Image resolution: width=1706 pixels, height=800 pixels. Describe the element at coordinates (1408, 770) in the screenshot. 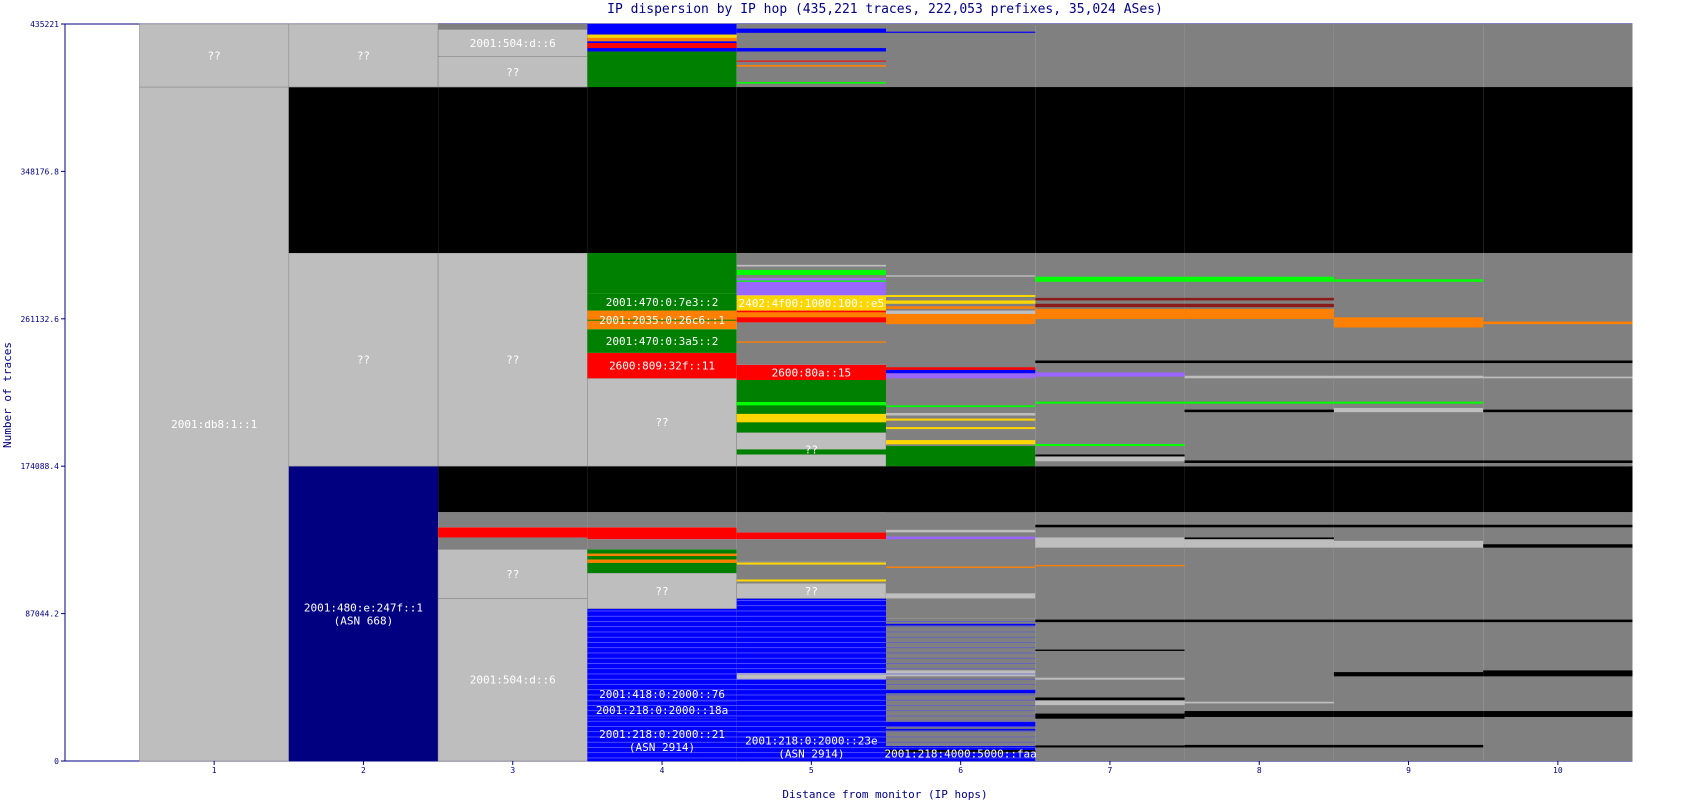

I see `x-tick-label: 9` at that location.